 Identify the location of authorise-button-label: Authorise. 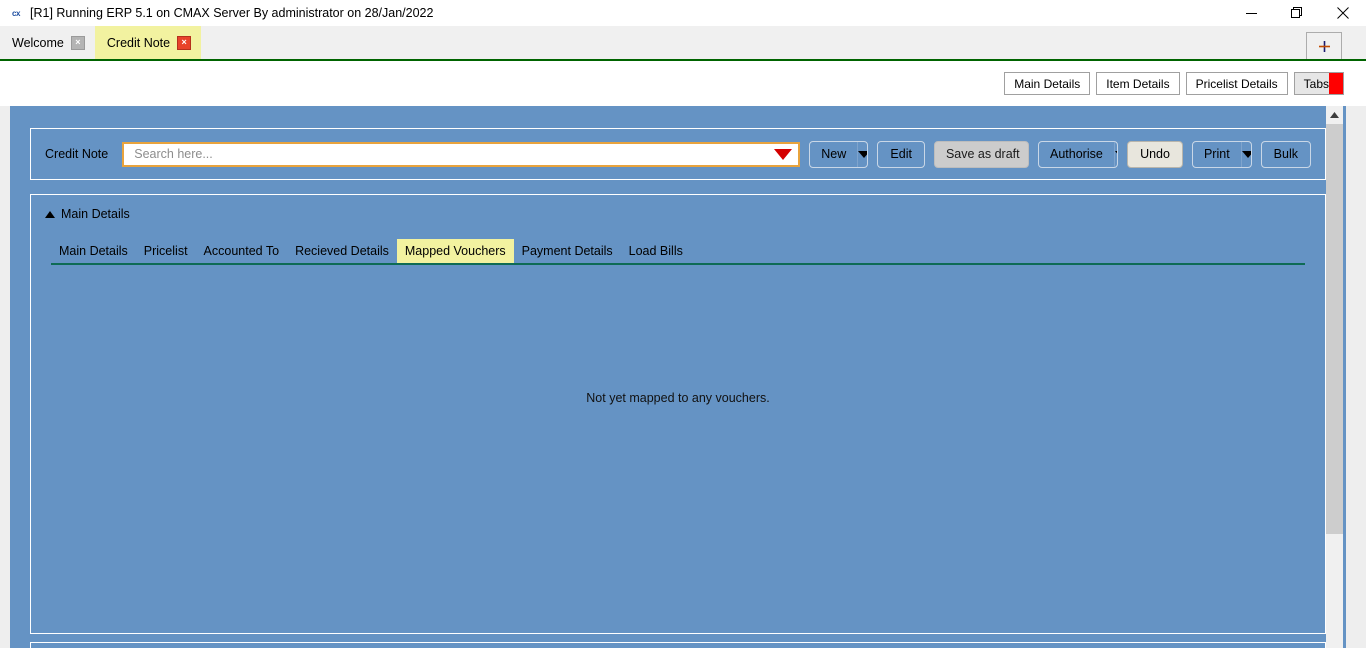
(1076, 154).